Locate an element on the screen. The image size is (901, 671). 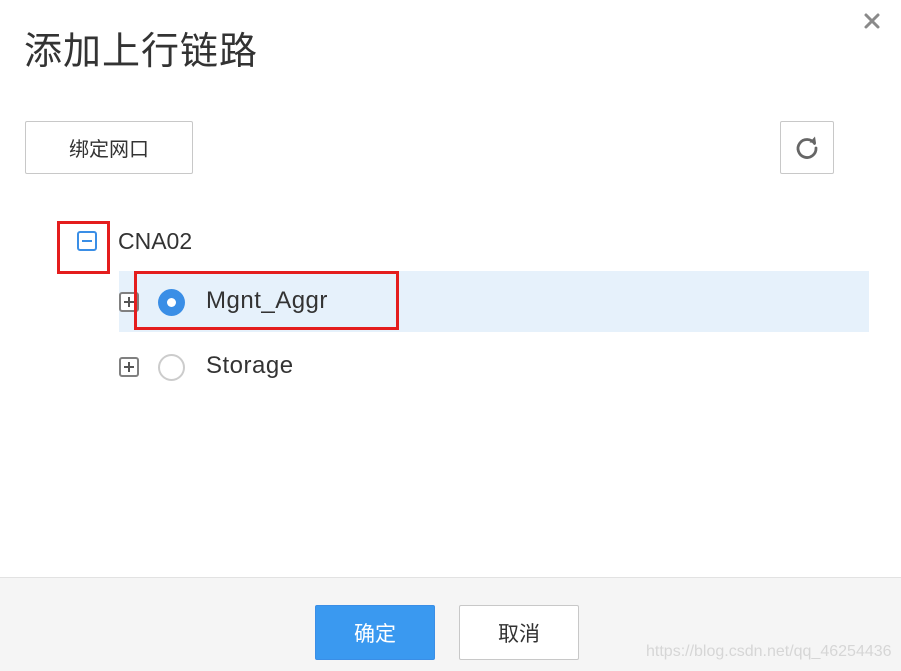
close-icon is located at coordinates (872, 21).